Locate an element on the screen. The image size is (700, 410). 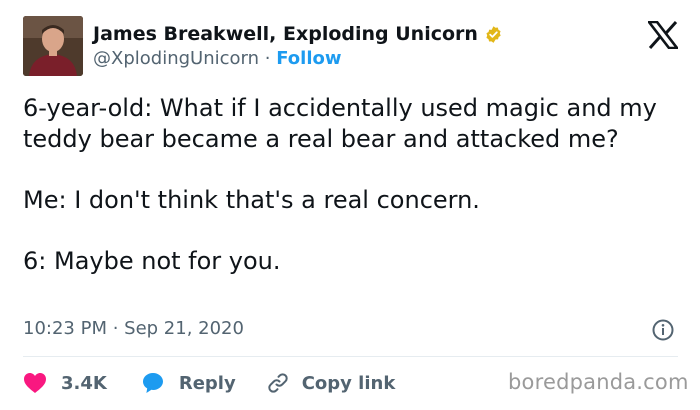
heart-icon is located at coordinates (35, 383).